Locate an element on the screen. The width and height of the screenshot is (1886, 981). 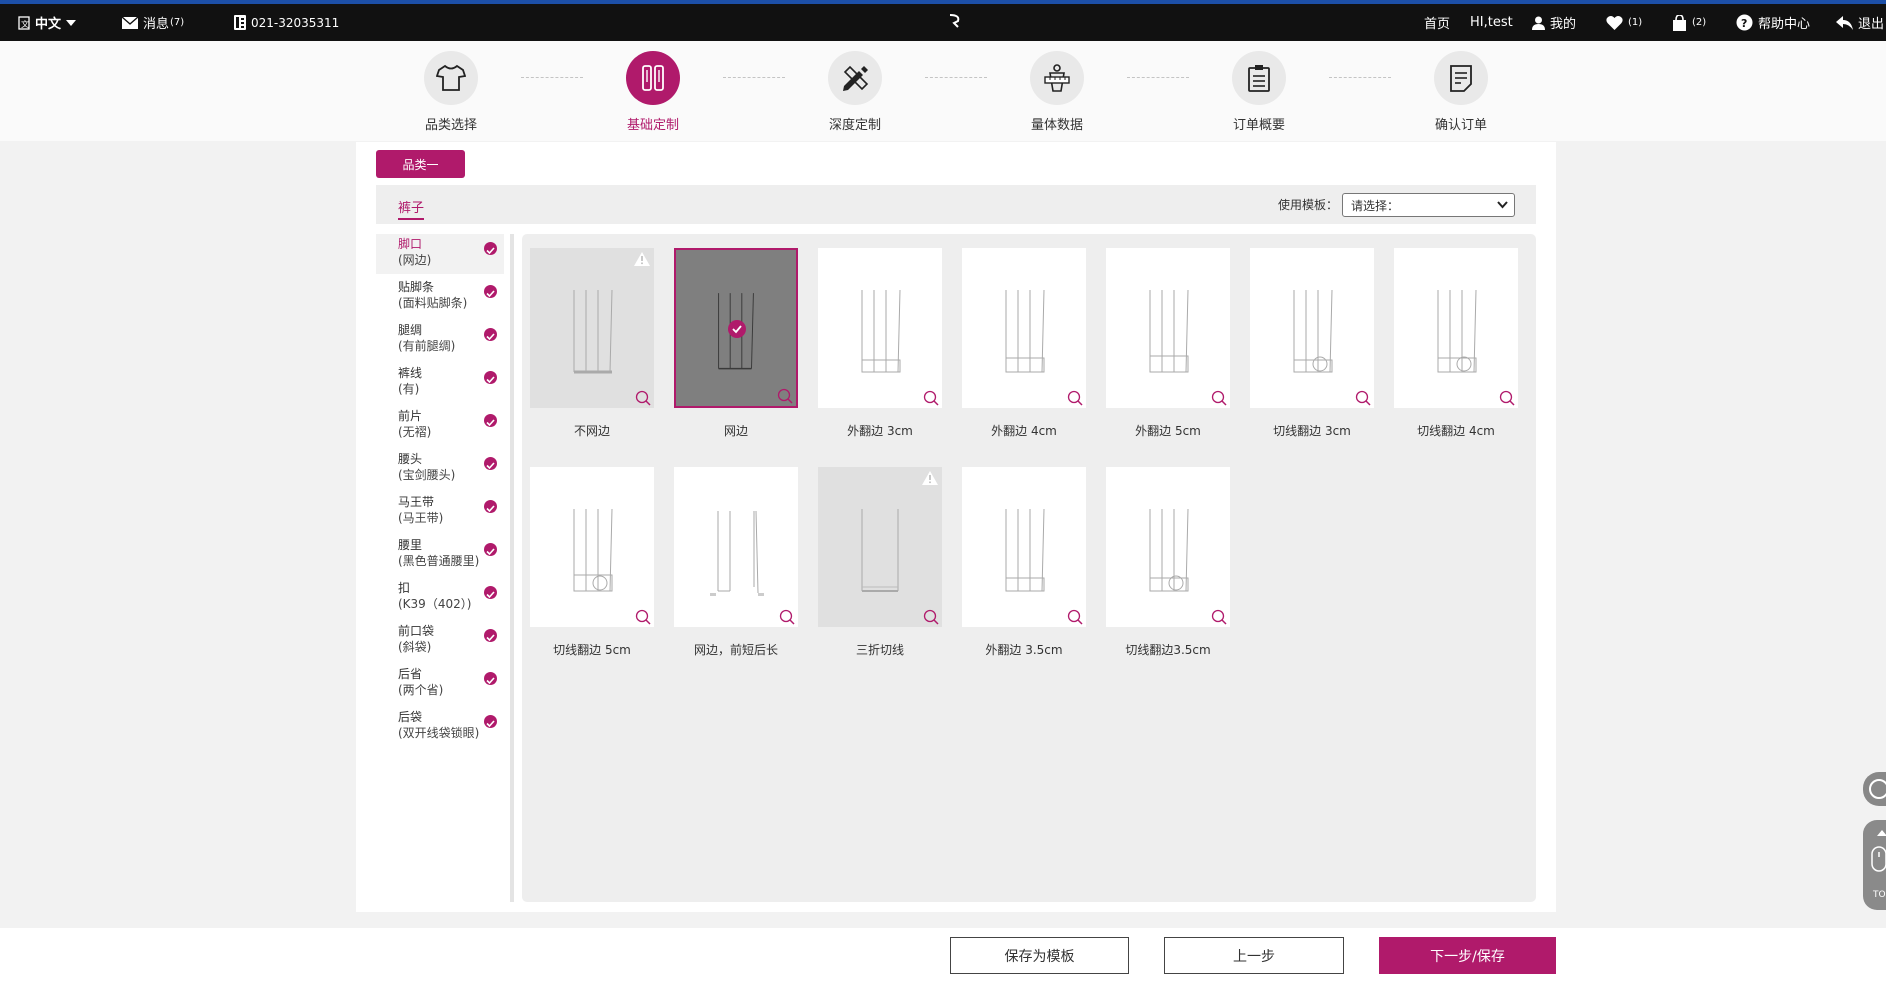
customer-service-float is located at coordinates (1874, 789).